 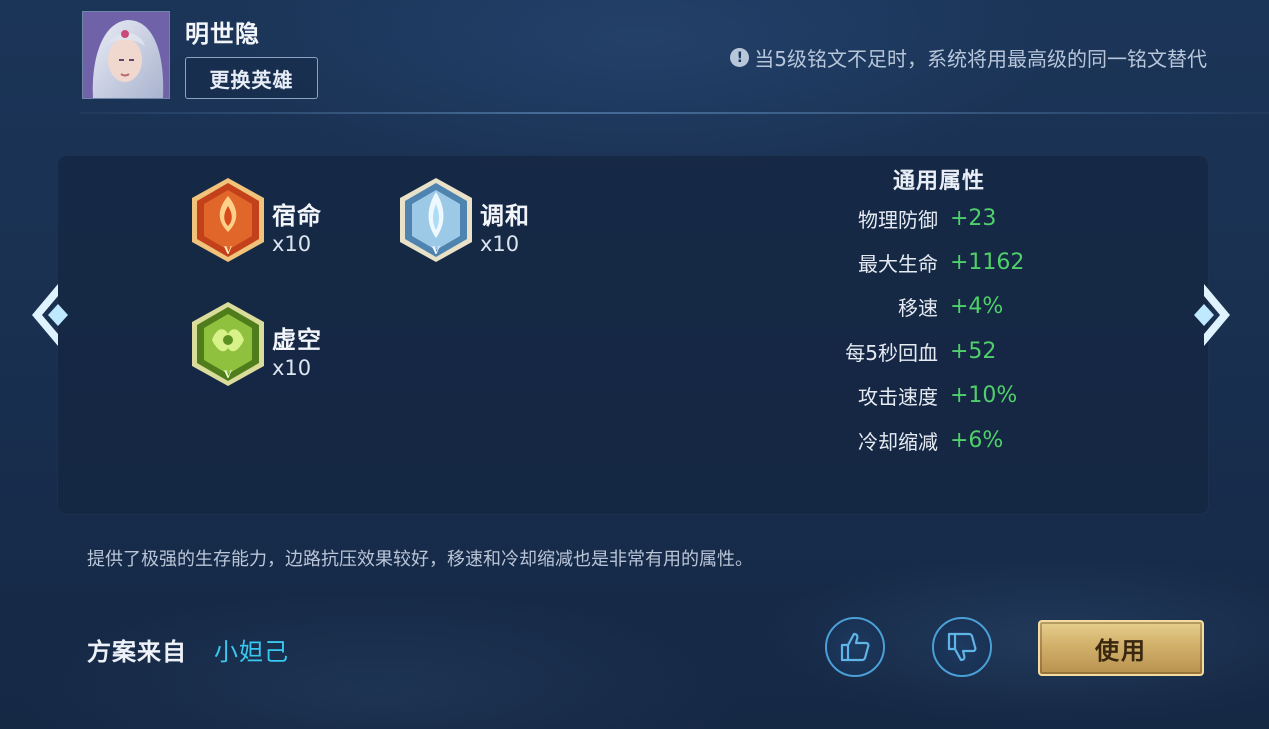 I want to click on attribute-row: 每5秒回血 +52, so click(x=910, y=351).